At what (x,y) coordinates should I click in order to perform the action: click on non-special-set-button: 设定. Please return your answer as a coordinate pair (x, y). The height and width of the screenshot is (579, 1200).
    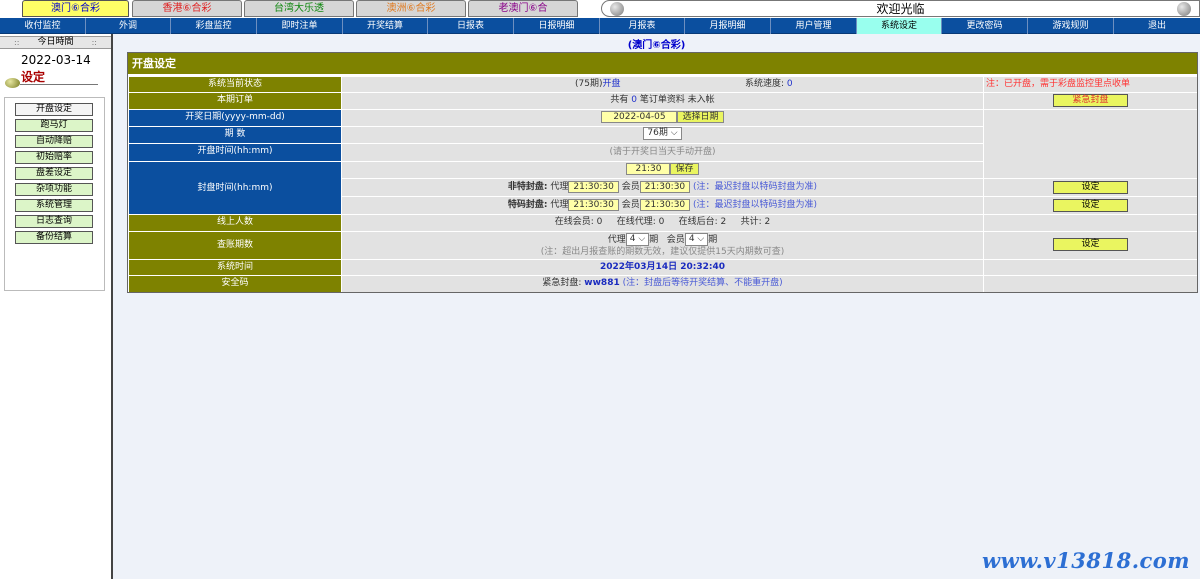
    Looking at the image, I should click on (1090, 187).